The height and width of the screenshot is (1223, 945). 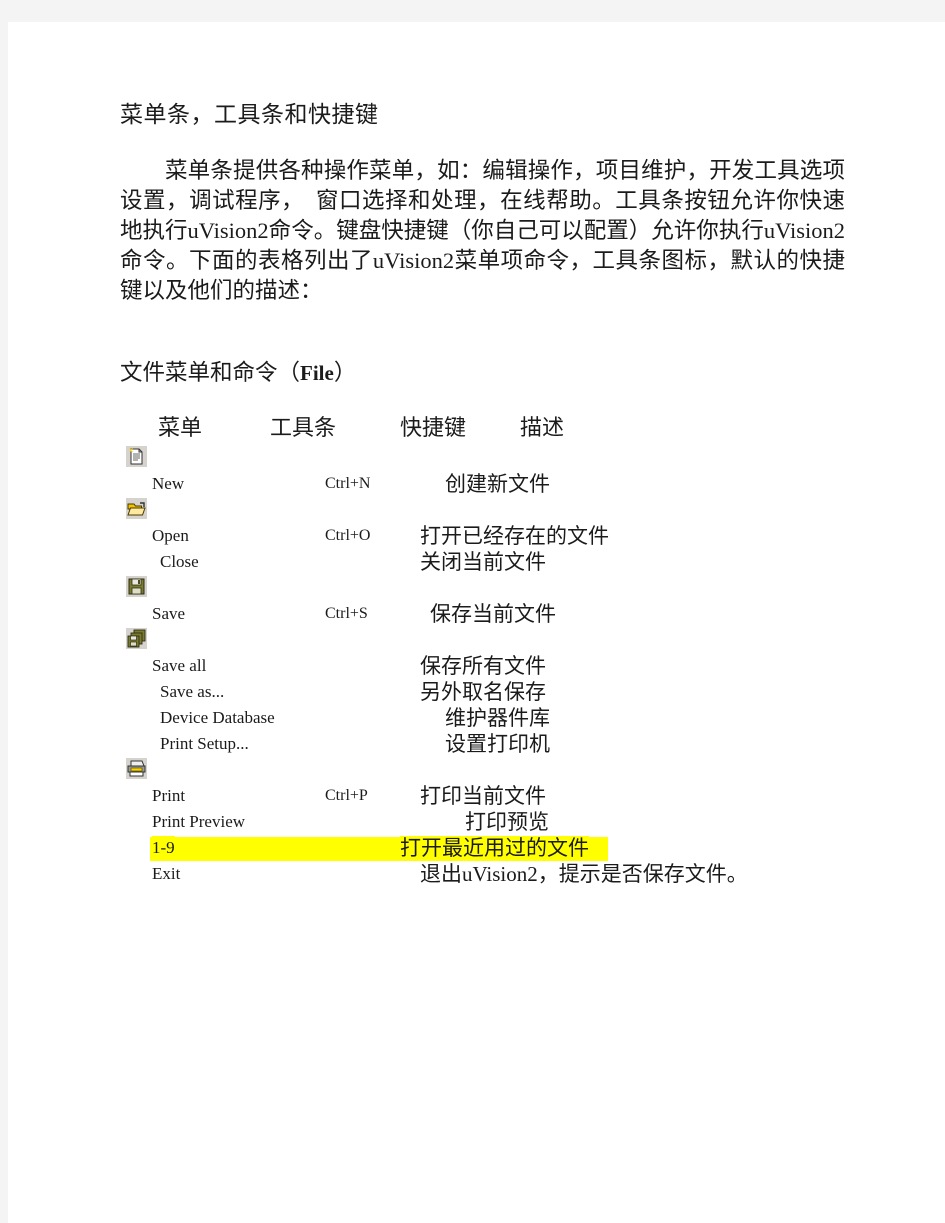 I want to click on menu-command-label: 1-9, so click(x=163, y=848).